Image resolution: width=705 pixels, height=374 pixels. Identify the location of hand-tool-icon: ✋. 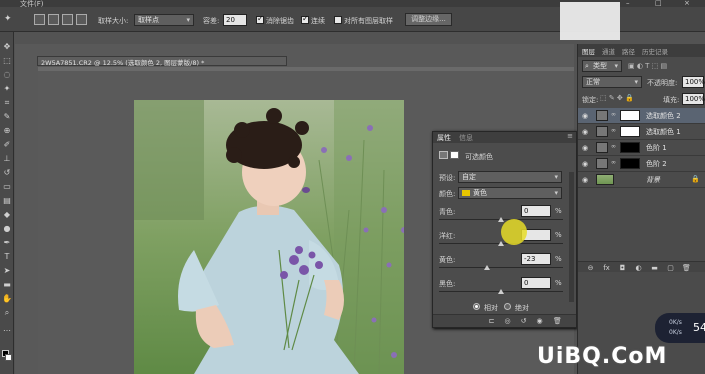
(7, 299).